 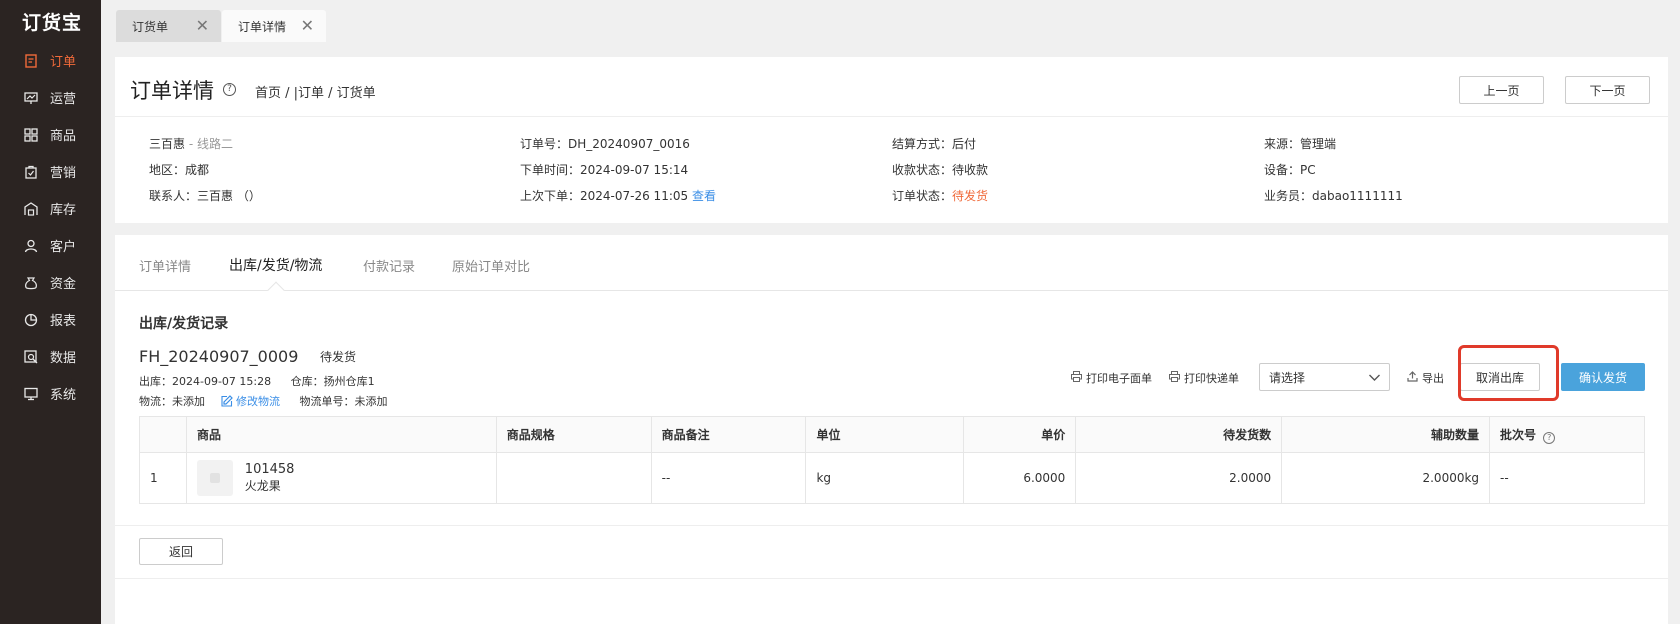 What do you see at coordinates (275, 265) in the screenshot?
I see `tab-shipping: 出库/发货/物流` at bounding box center [275, 265].